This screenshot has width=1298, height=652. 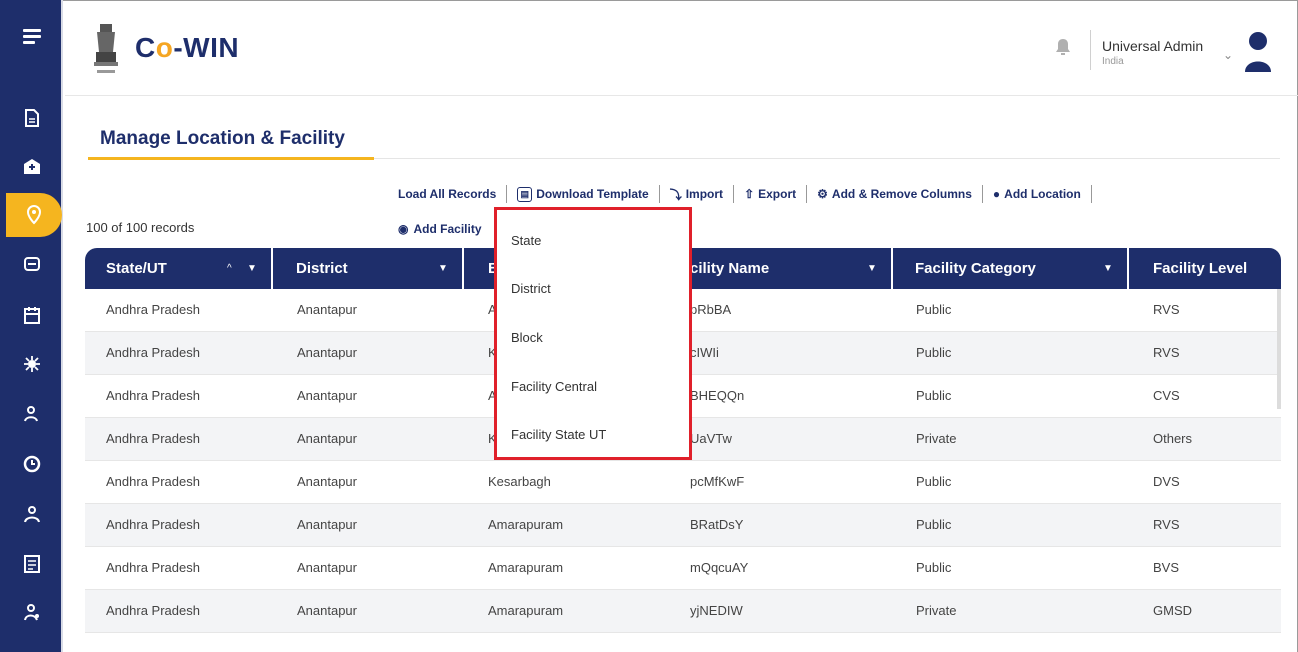 I want to click on cell-facility-category: Private, so click(x=936, y=610).